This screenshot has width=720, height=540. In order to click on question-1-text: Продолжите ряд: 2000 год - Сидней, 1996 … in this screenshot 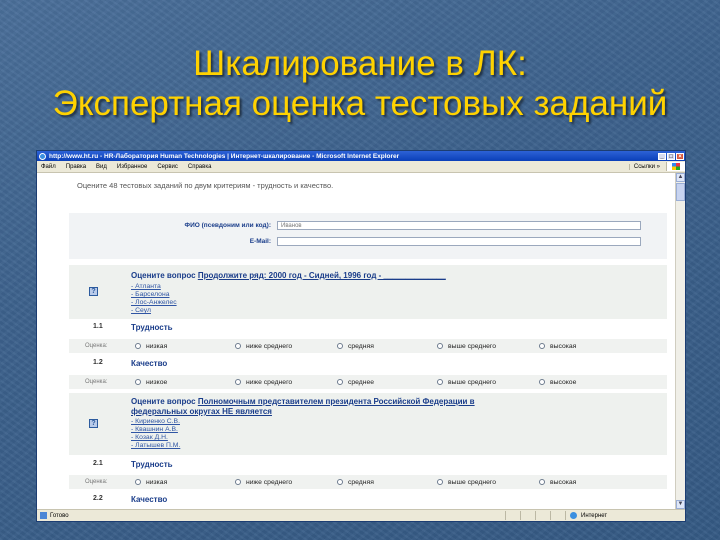, I will do `click(322, 275)`.